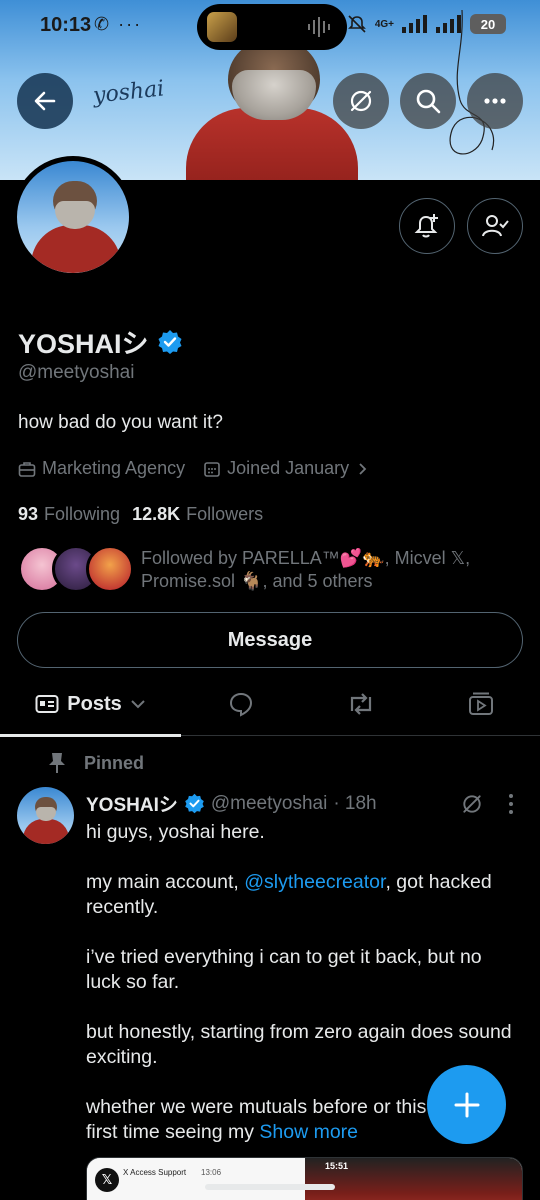  What do you see at coordinates (83, 344) in the screenshot?
I see `display-name-text: YOSHAIシ` at bounding box center [83, 344].